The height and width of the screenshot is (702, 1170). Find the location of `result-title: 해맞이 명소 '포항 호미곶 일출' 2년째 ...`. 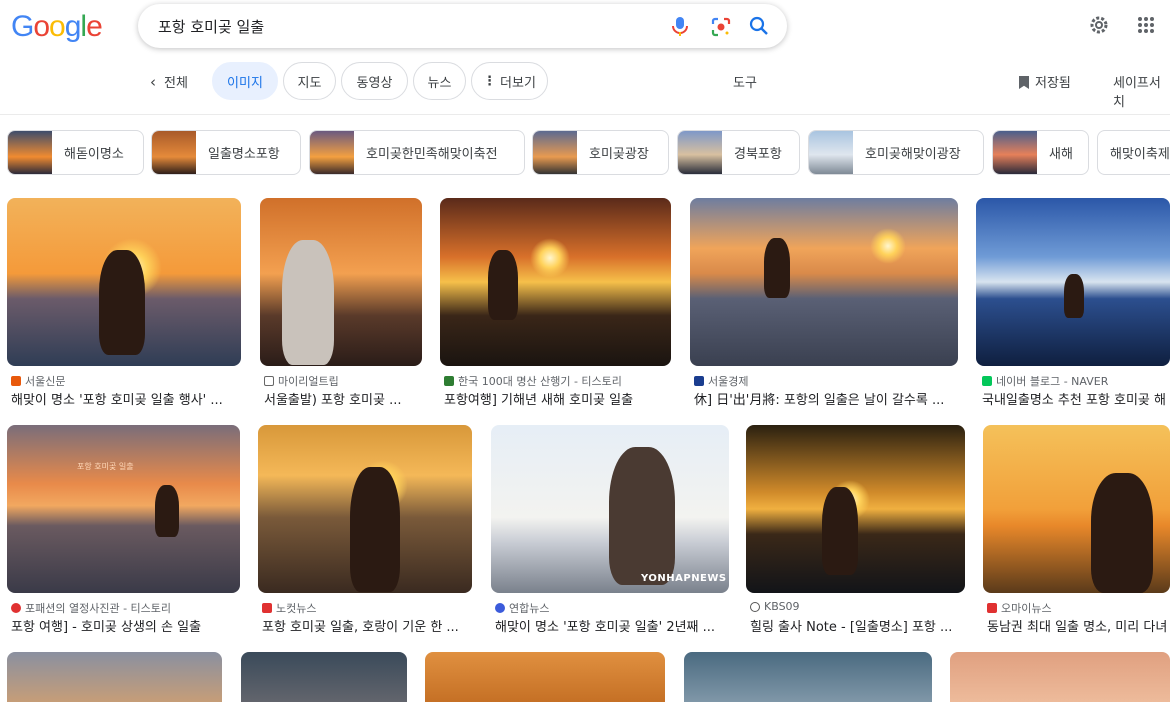

result-title: 해맞이 명소 '포항 호미곶 일출' 2년째 ... is located at coordinates (611, 625).